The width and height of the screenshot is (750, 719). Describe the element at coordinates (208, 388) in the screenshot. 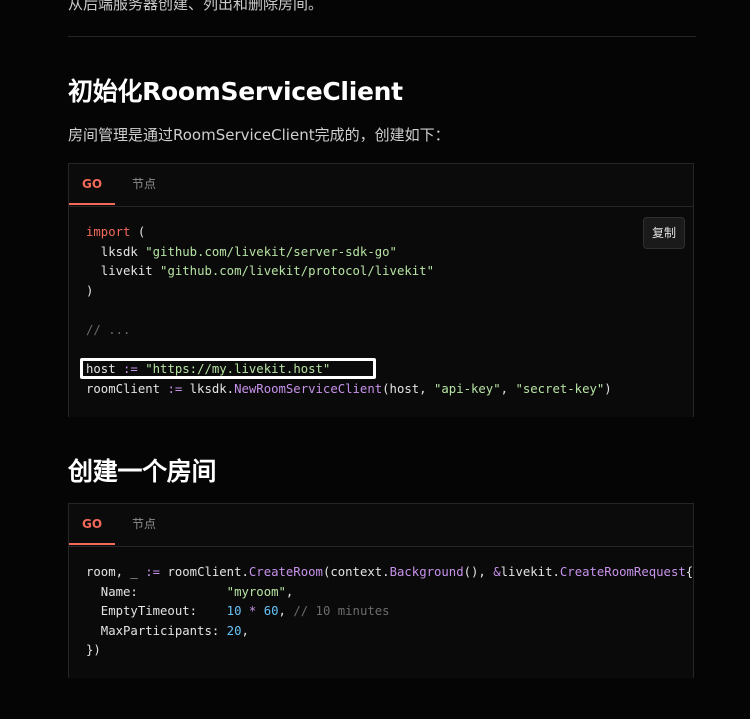

I see `code-token: lksdk.` at that location.